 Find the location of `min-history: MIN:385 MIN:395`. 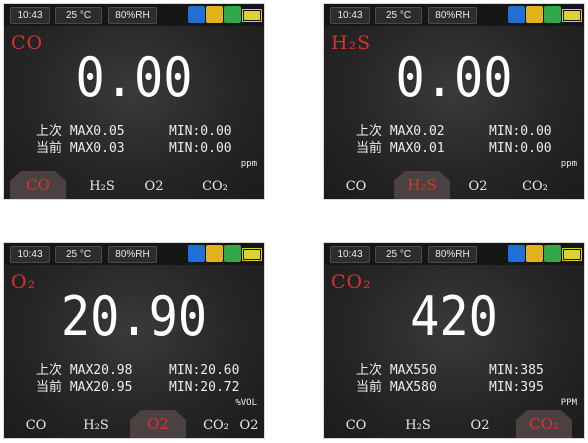

min-history: MIN:385 MIN:395 is located at coordinates (516, 379).